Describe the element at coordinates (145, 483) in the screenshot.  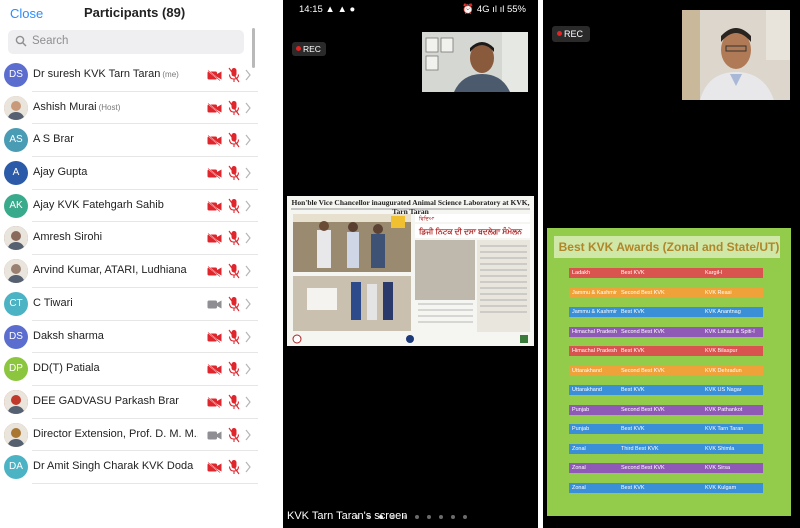
I see `row-divider` at that location.